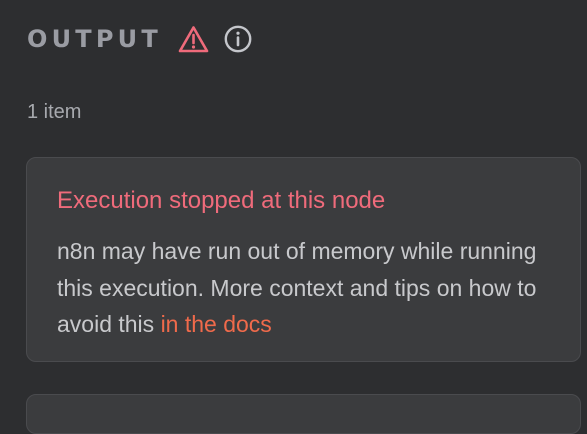 This screenshot has height=434, width=587. What do you see at coordinates (94, 39) in the screenshot?
I see `output-title: OUTPUT` at bounding box center [94, 39].